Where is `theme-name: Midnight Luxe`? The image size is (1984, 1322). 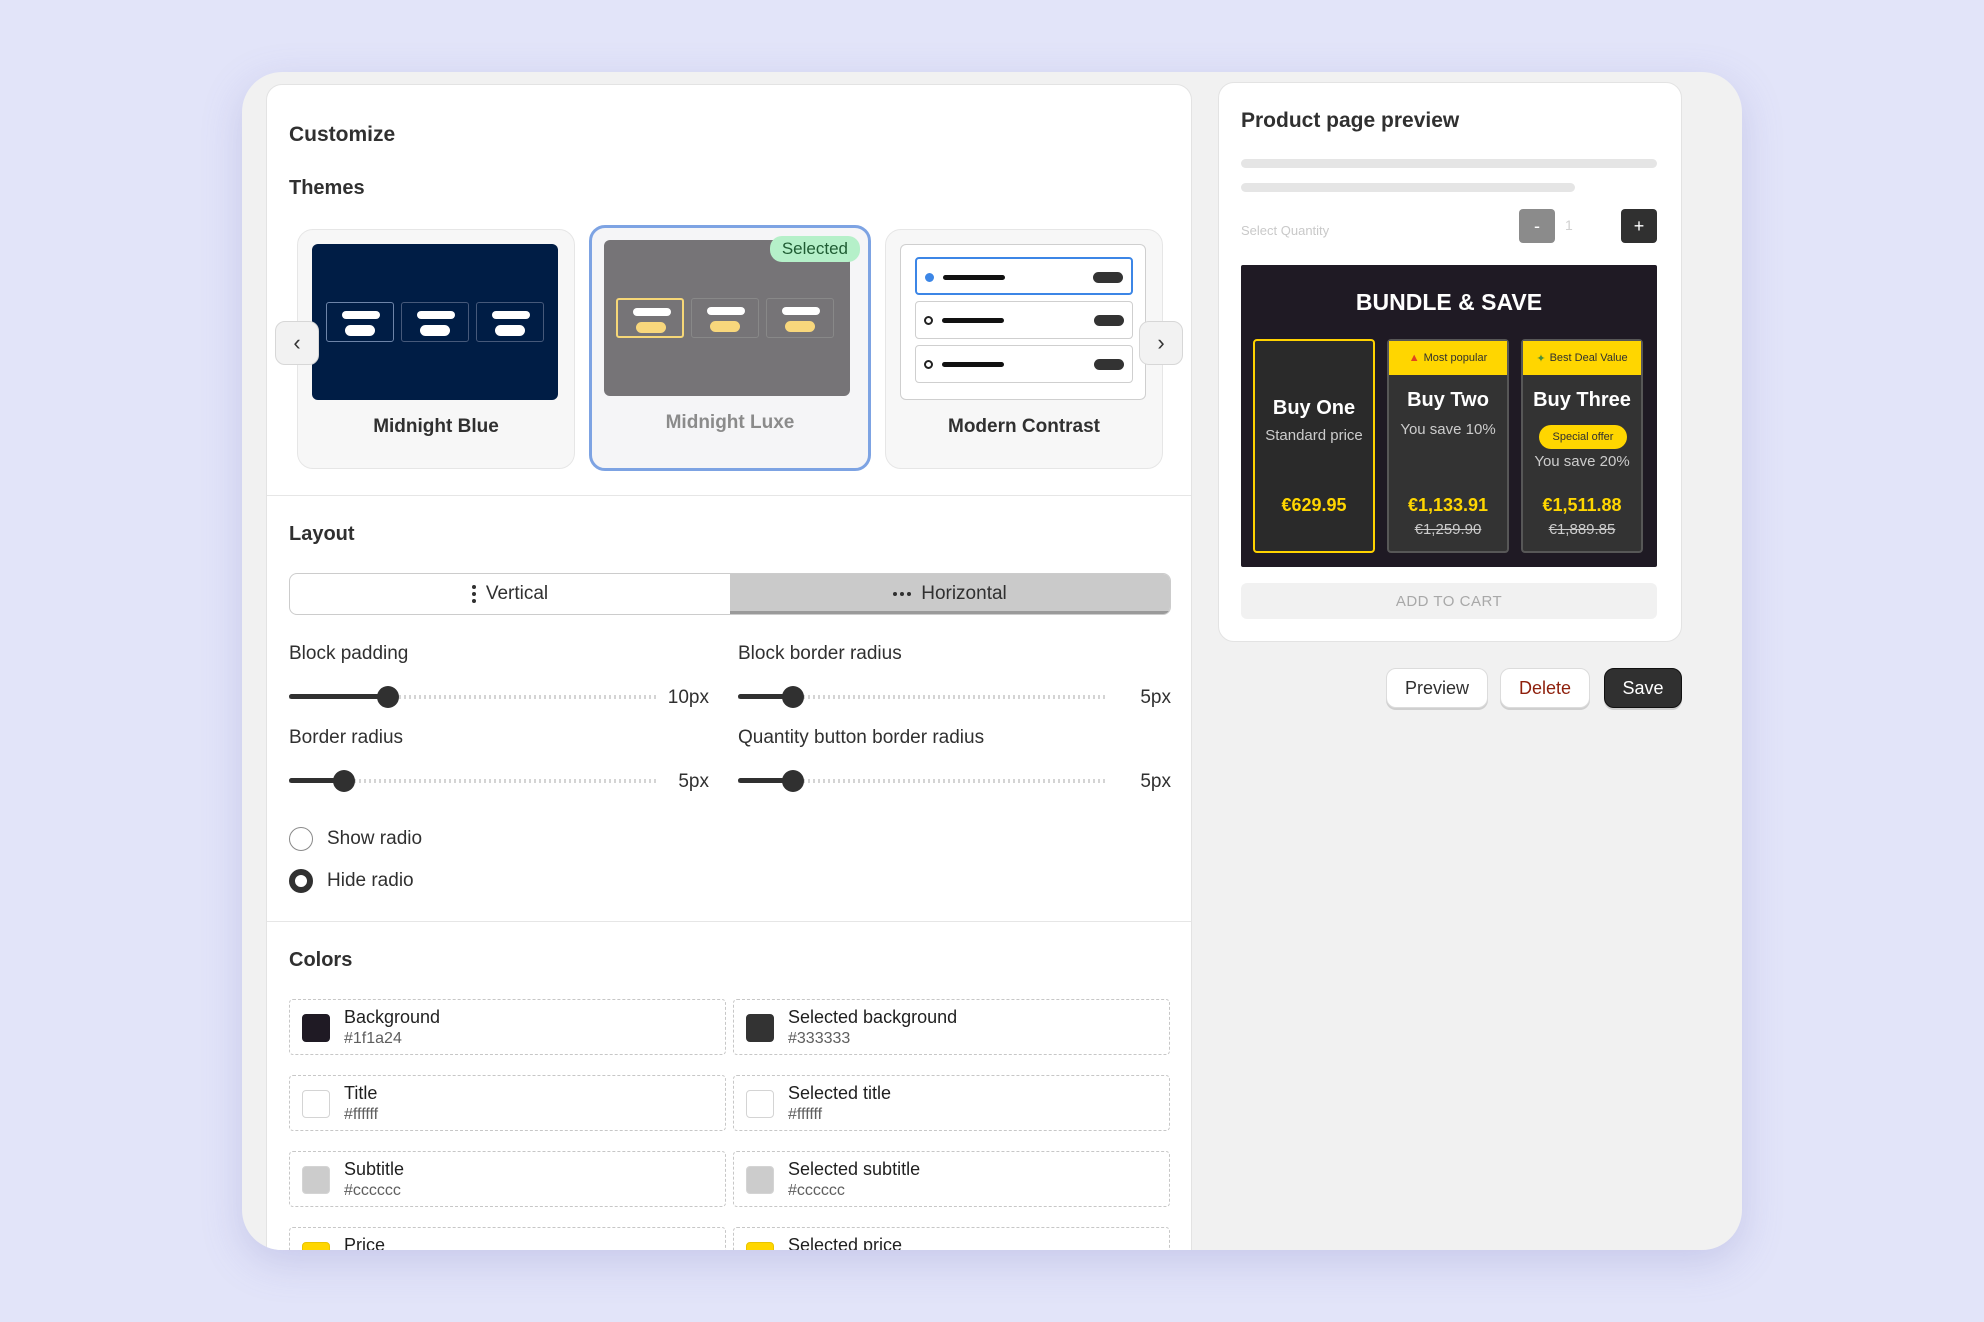 theme-name: Midnight Luxe is located at coordinates (730, 422).